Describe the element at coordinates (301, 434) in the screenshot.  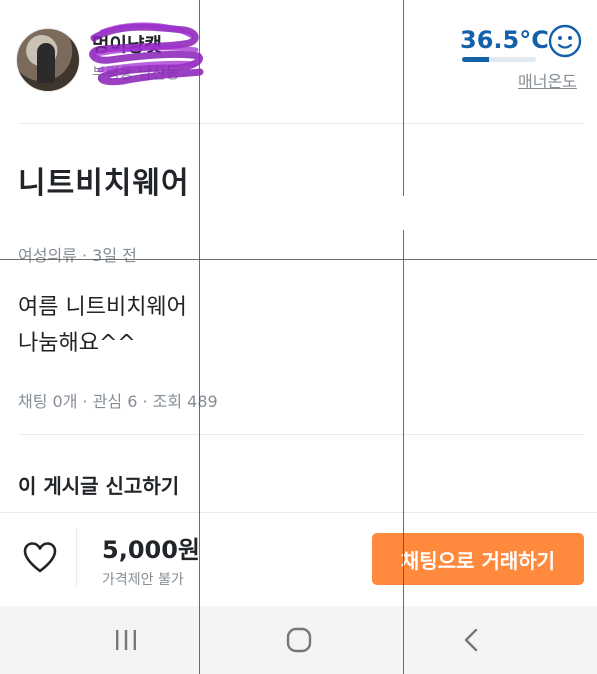
I see `stats-divider` at that location.